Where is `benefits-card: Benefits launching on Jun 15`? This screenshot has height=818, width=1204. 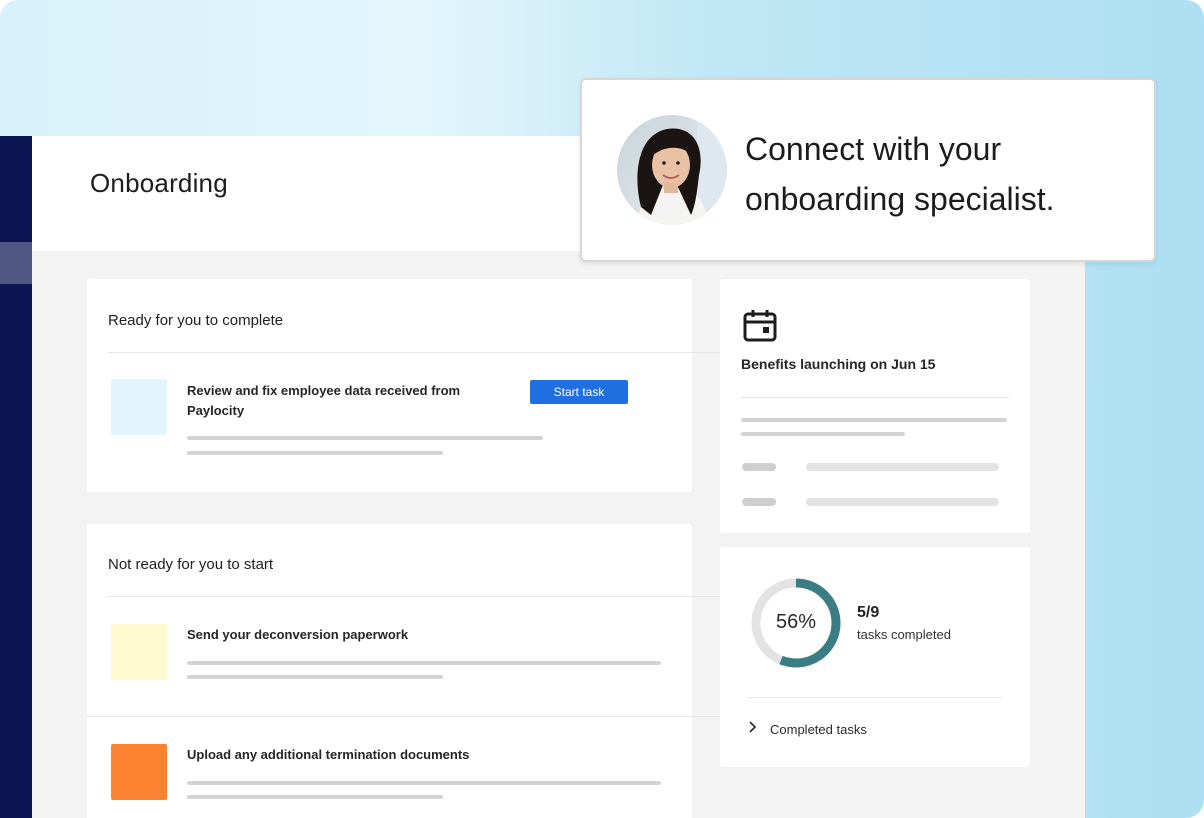 benefits-card: Benefits launching on Jun 15 is located at coordinates (875, 406).